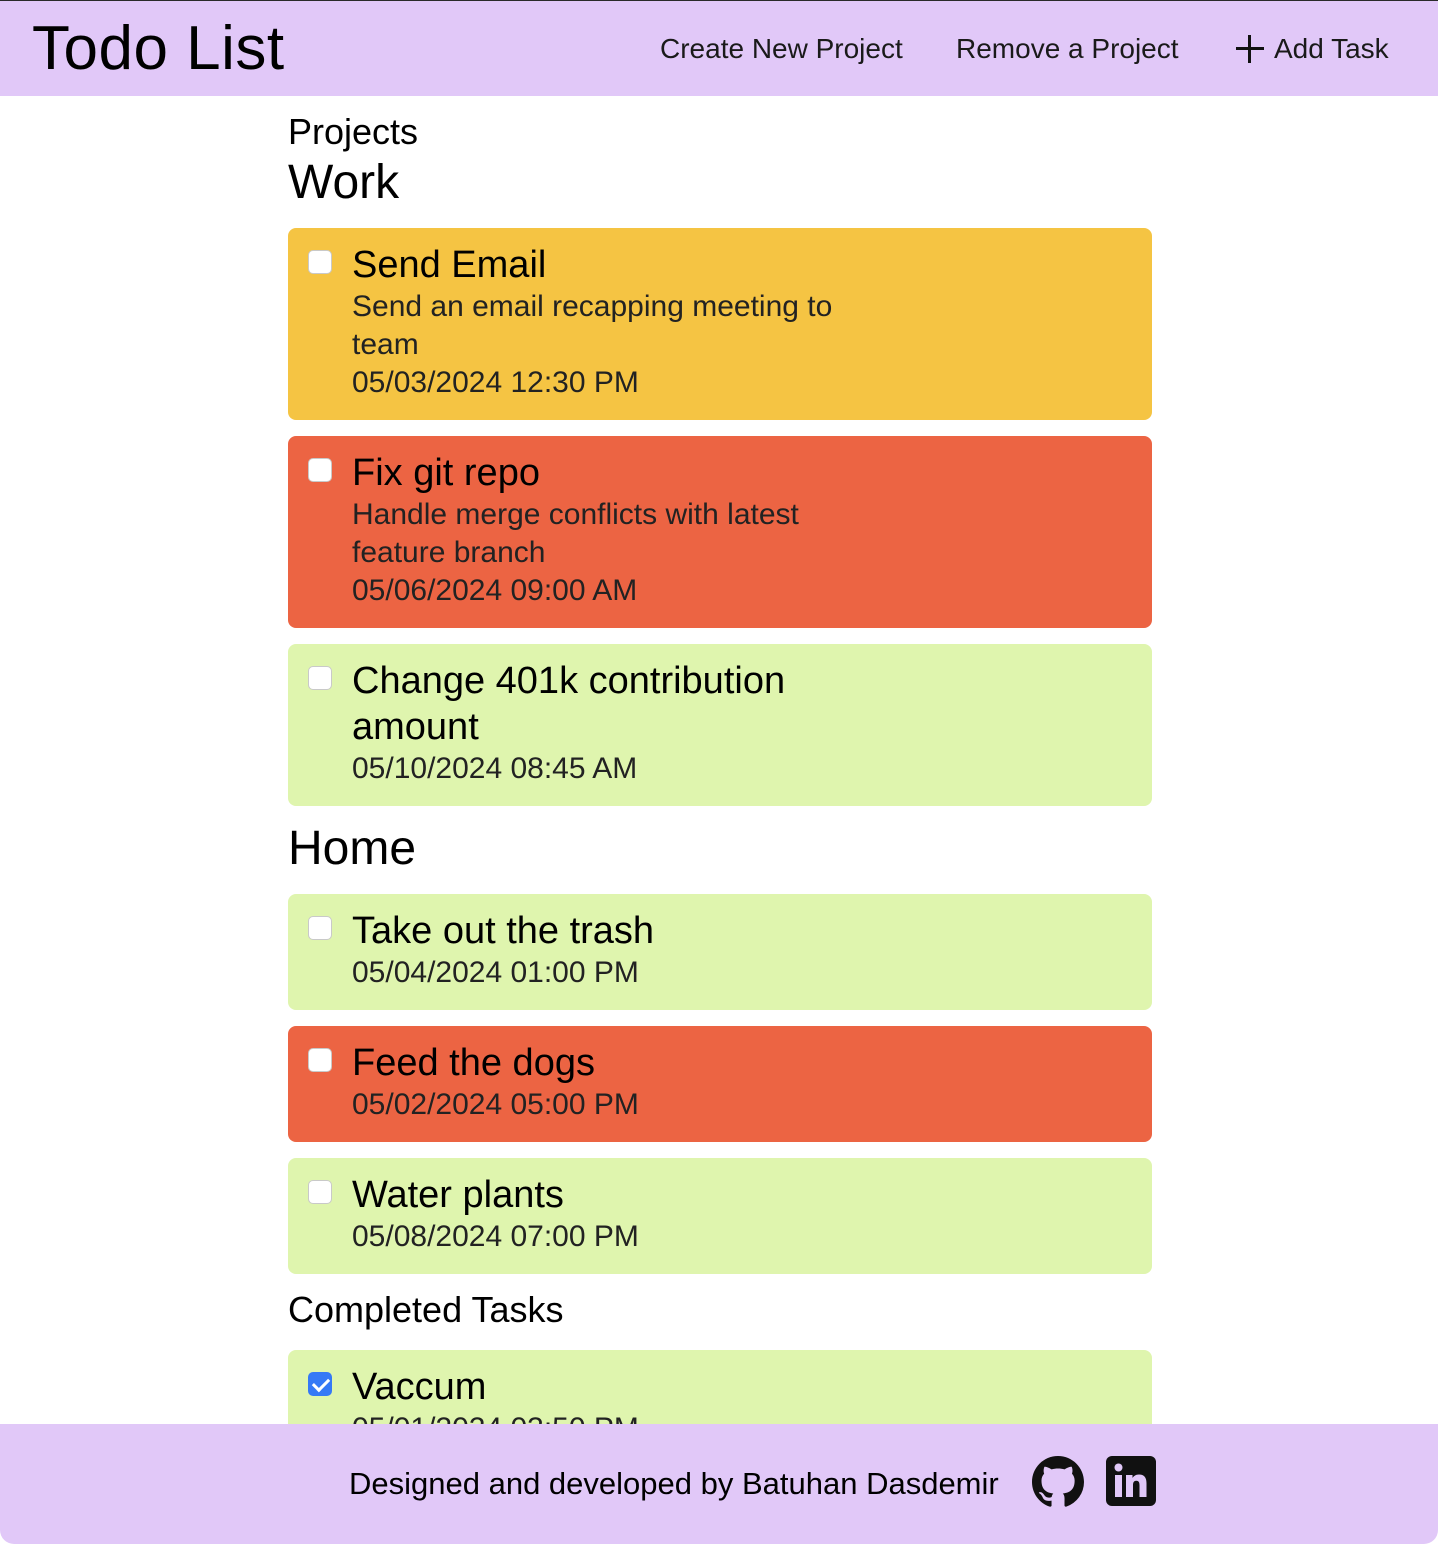  I want to click on projects-heading: Projects, so click(353, 131).